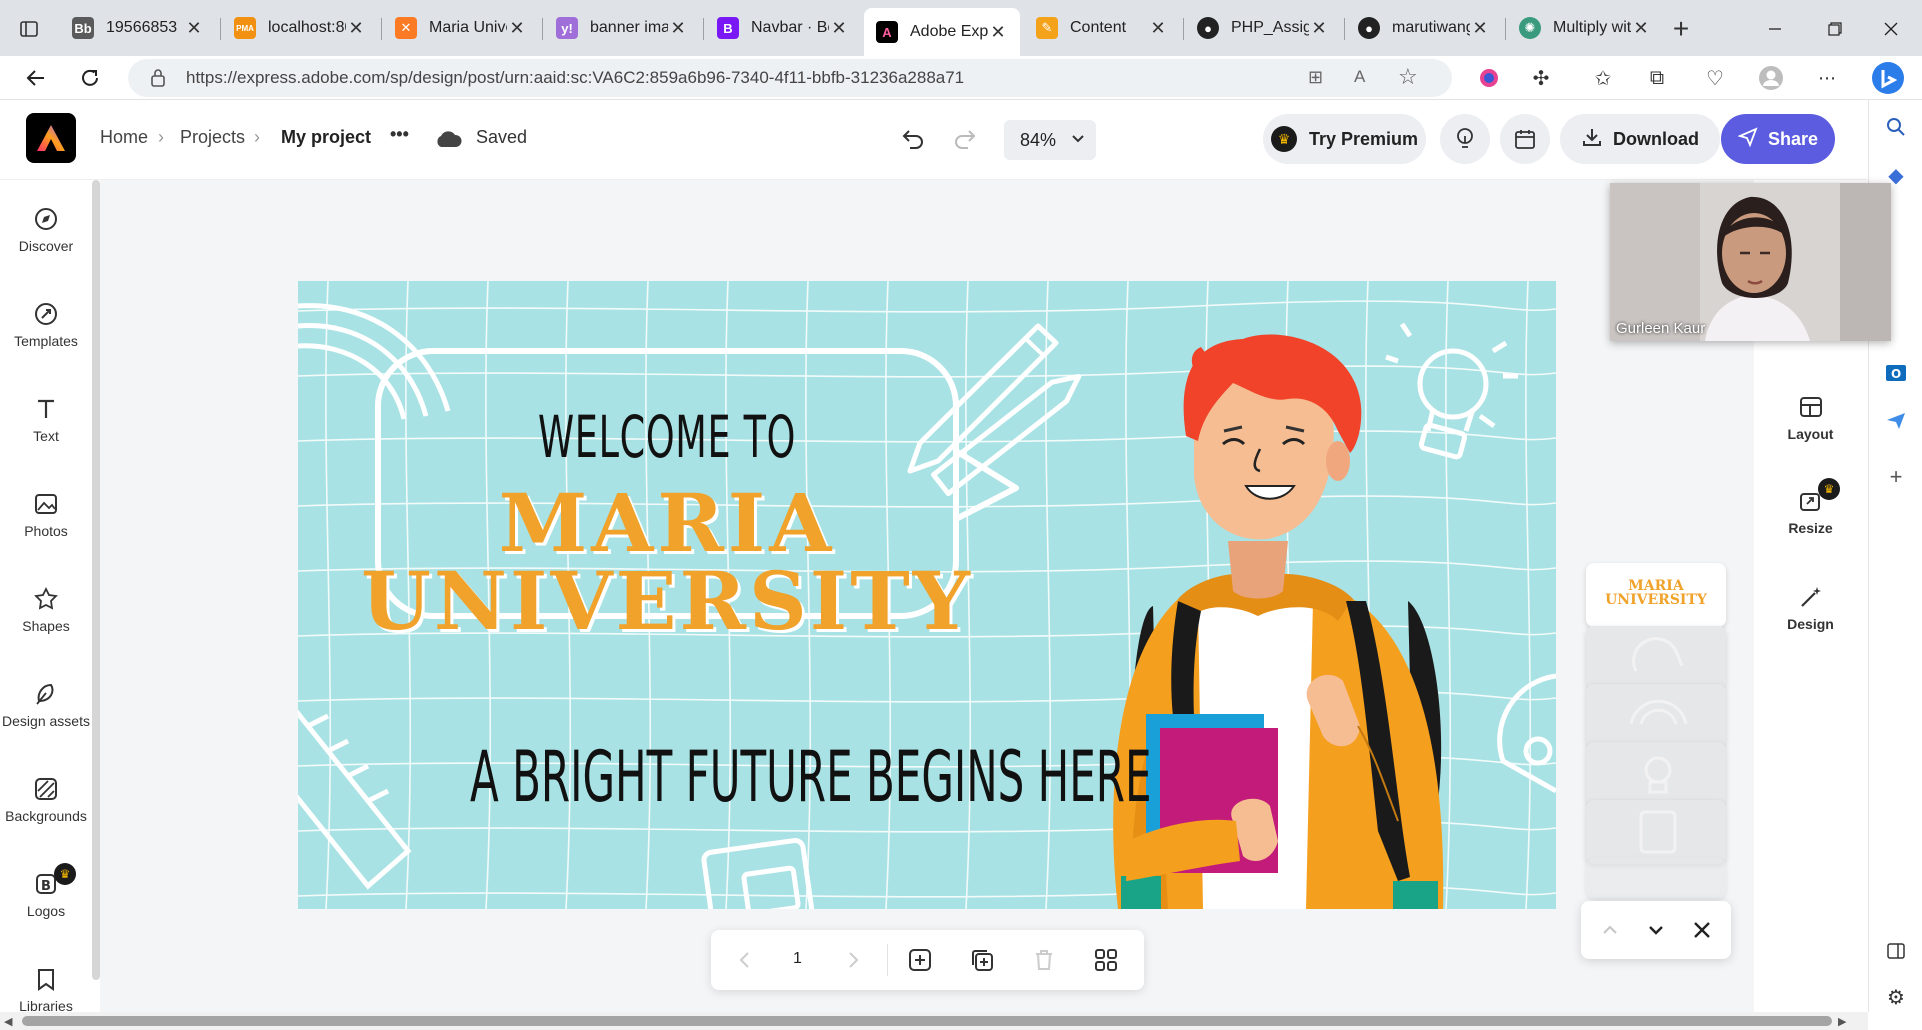  What do you see at coordinates (46, 515) in the screenshot?
I see `rail-photos: Photos` at bounding box center [46, 515].